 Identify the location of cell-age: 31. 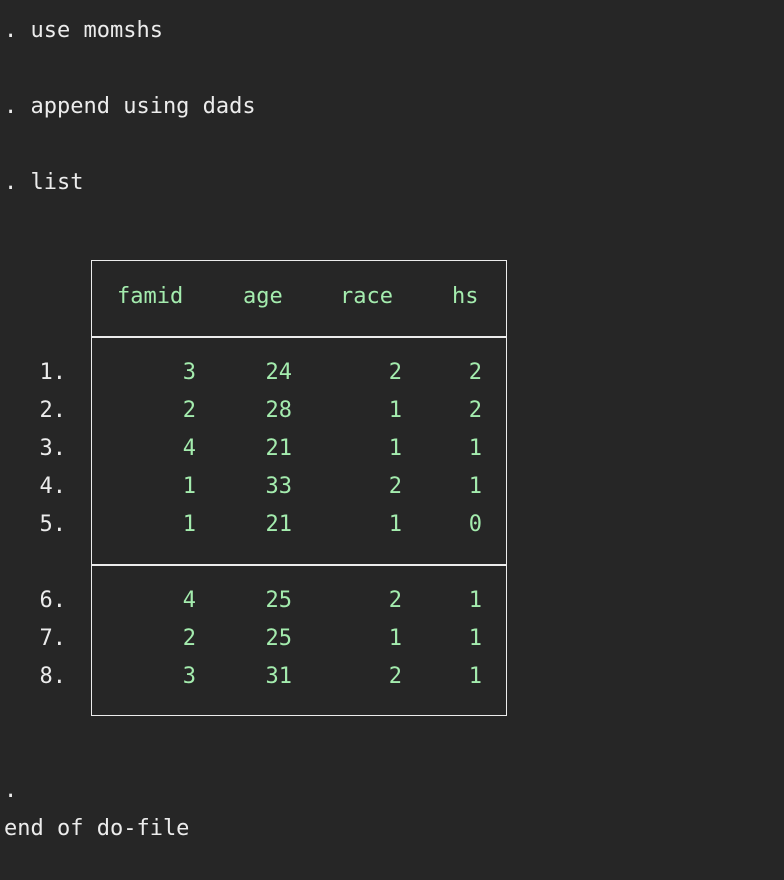
(279, 676).